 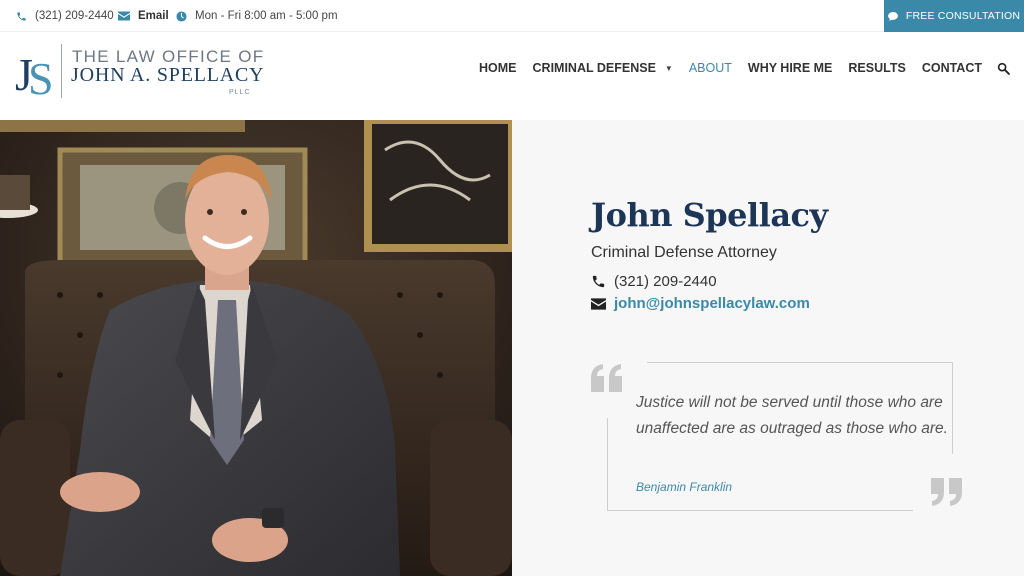 What do you see at coordinates (153, 16) in the screenshot?
I see `topbar-email-label: Email` at bounding box center [153, 16].